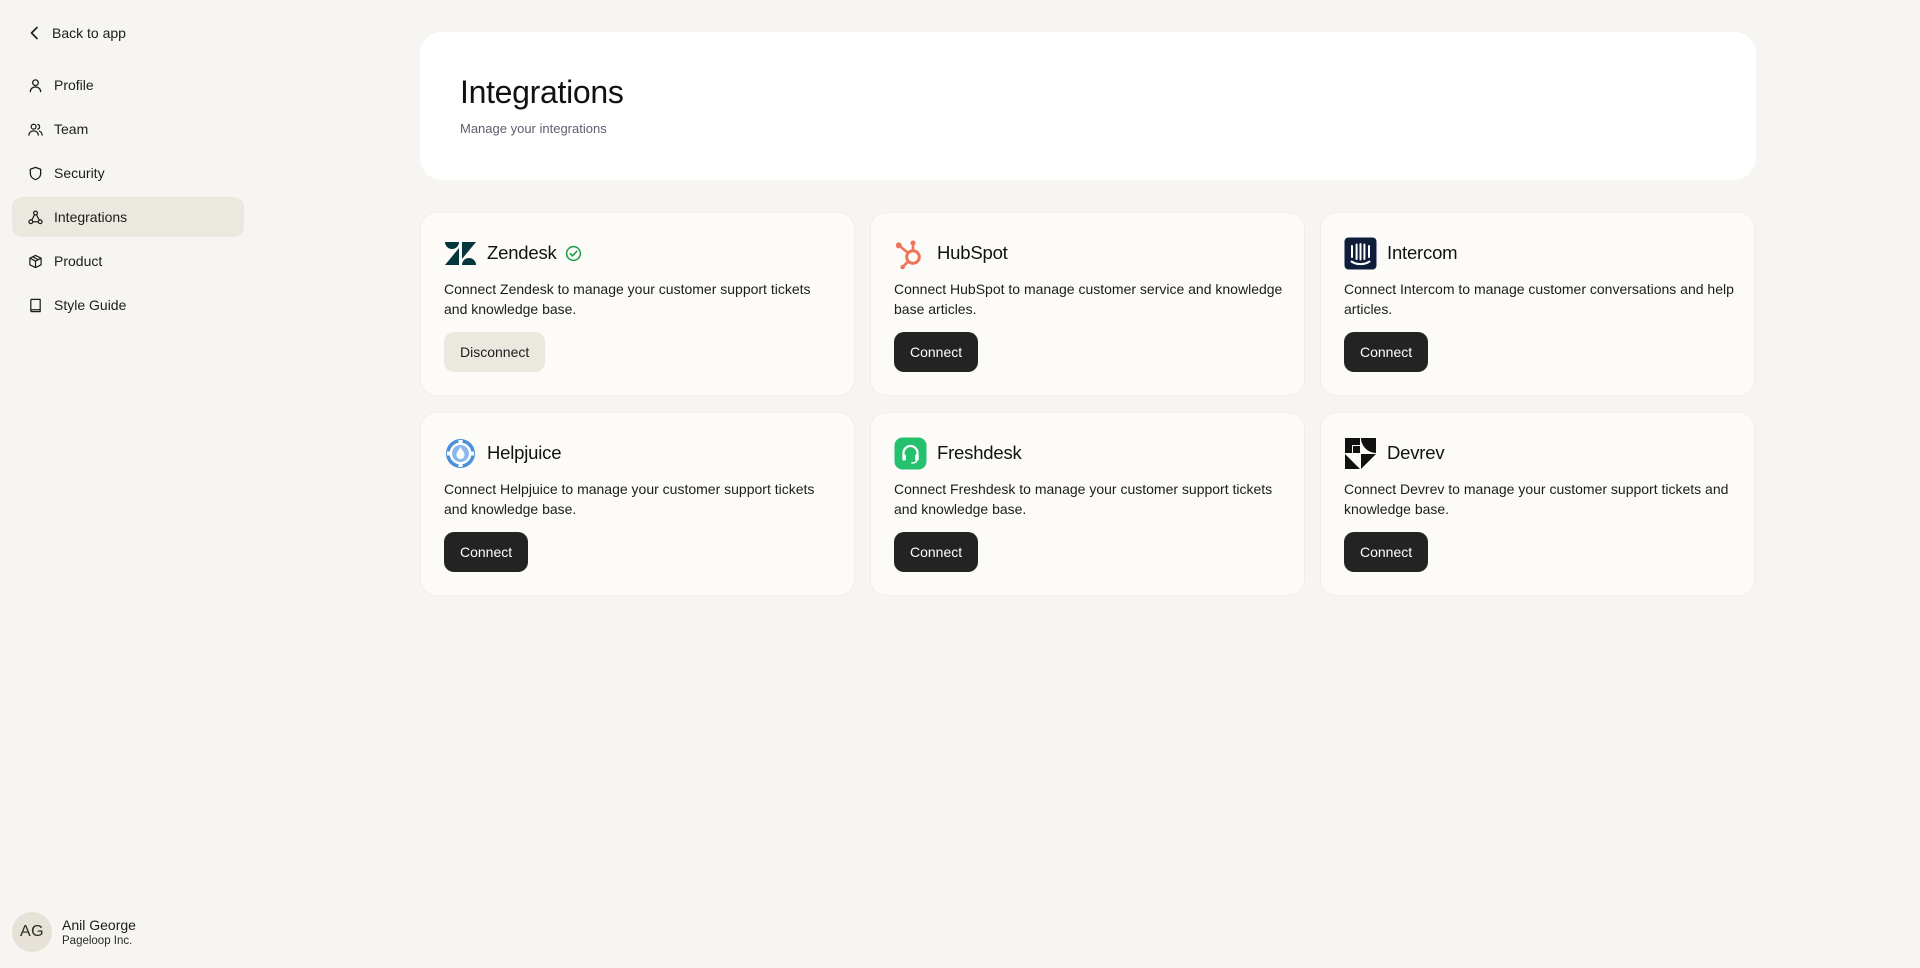 Image resolution: width=1920 pixels, height=968 pixels. Describe the element at coordinates (71, 129) in the screenshot. I see `sidebar-item-label: Team` at that location.